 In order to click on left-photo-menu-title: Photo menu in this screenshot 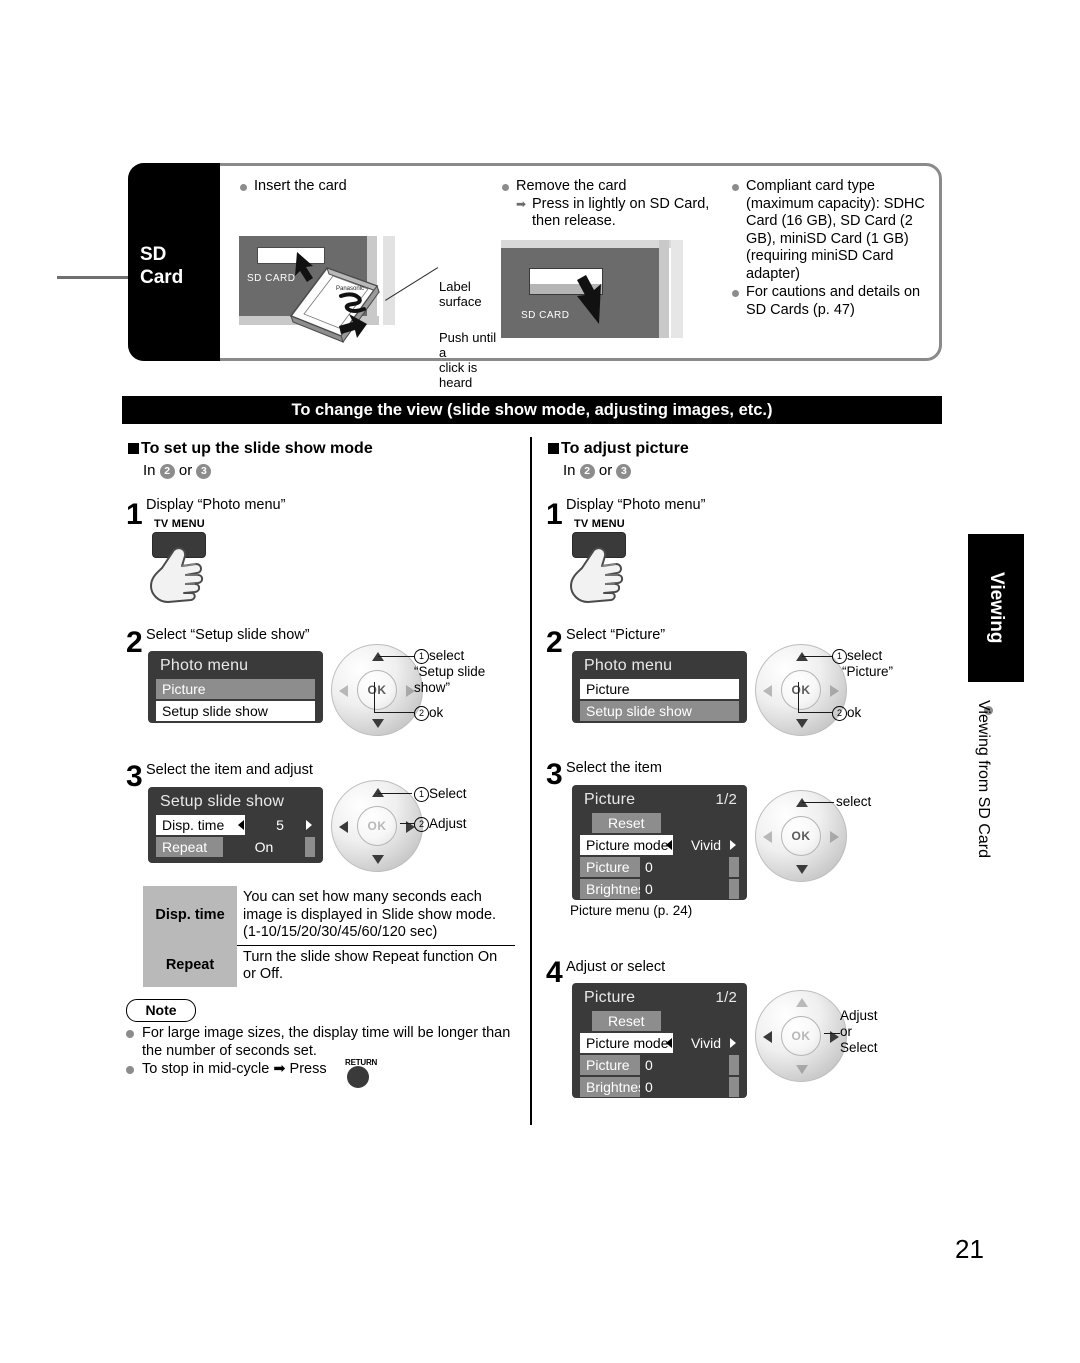, I will do `click(204, 665)`.